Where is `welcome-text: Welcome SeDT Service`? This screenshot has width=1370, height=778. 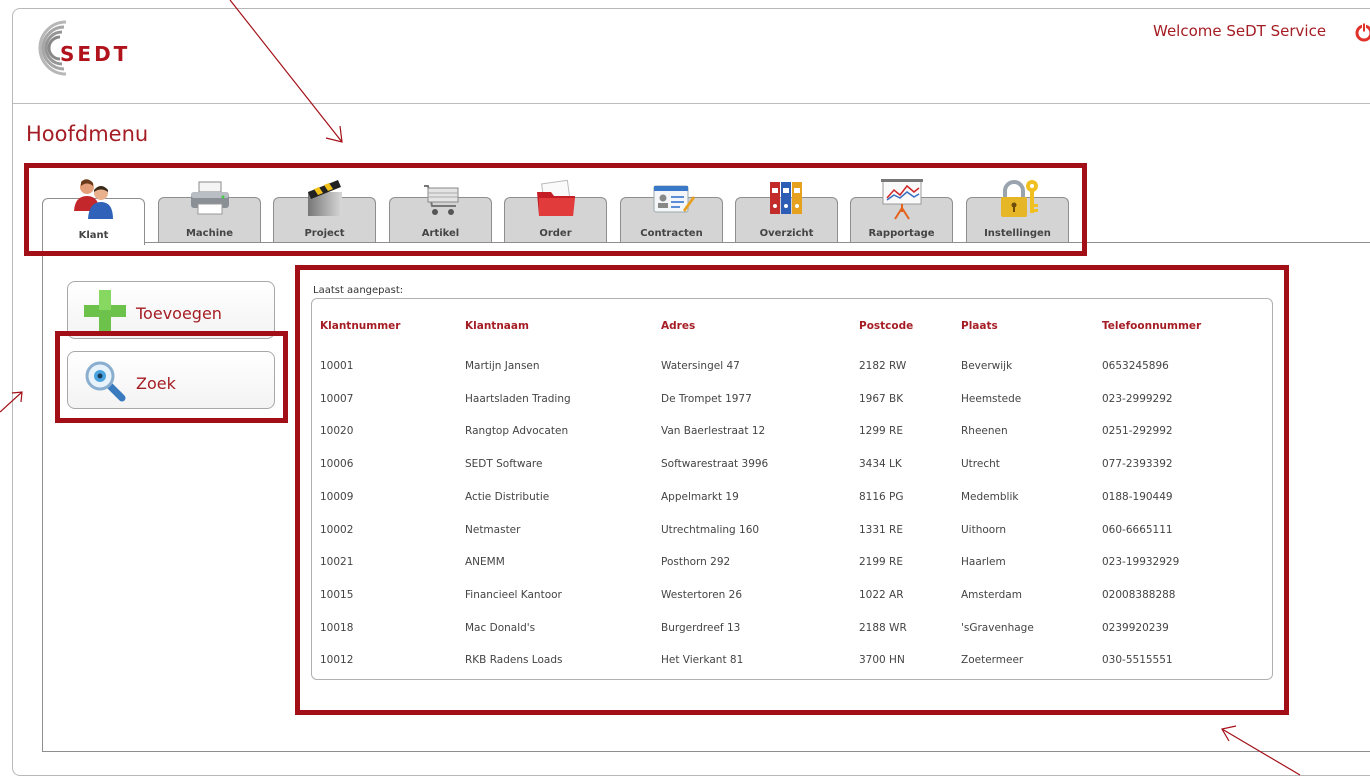
welcome-text: Welcome SeDT Service is located at coordinates (1240, 31).